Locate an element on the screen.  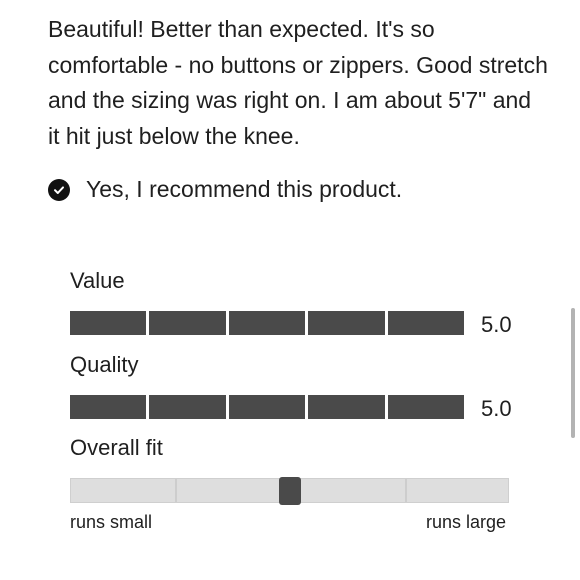
value-rating-value: 5.0 is located at coordinates (496, 324).